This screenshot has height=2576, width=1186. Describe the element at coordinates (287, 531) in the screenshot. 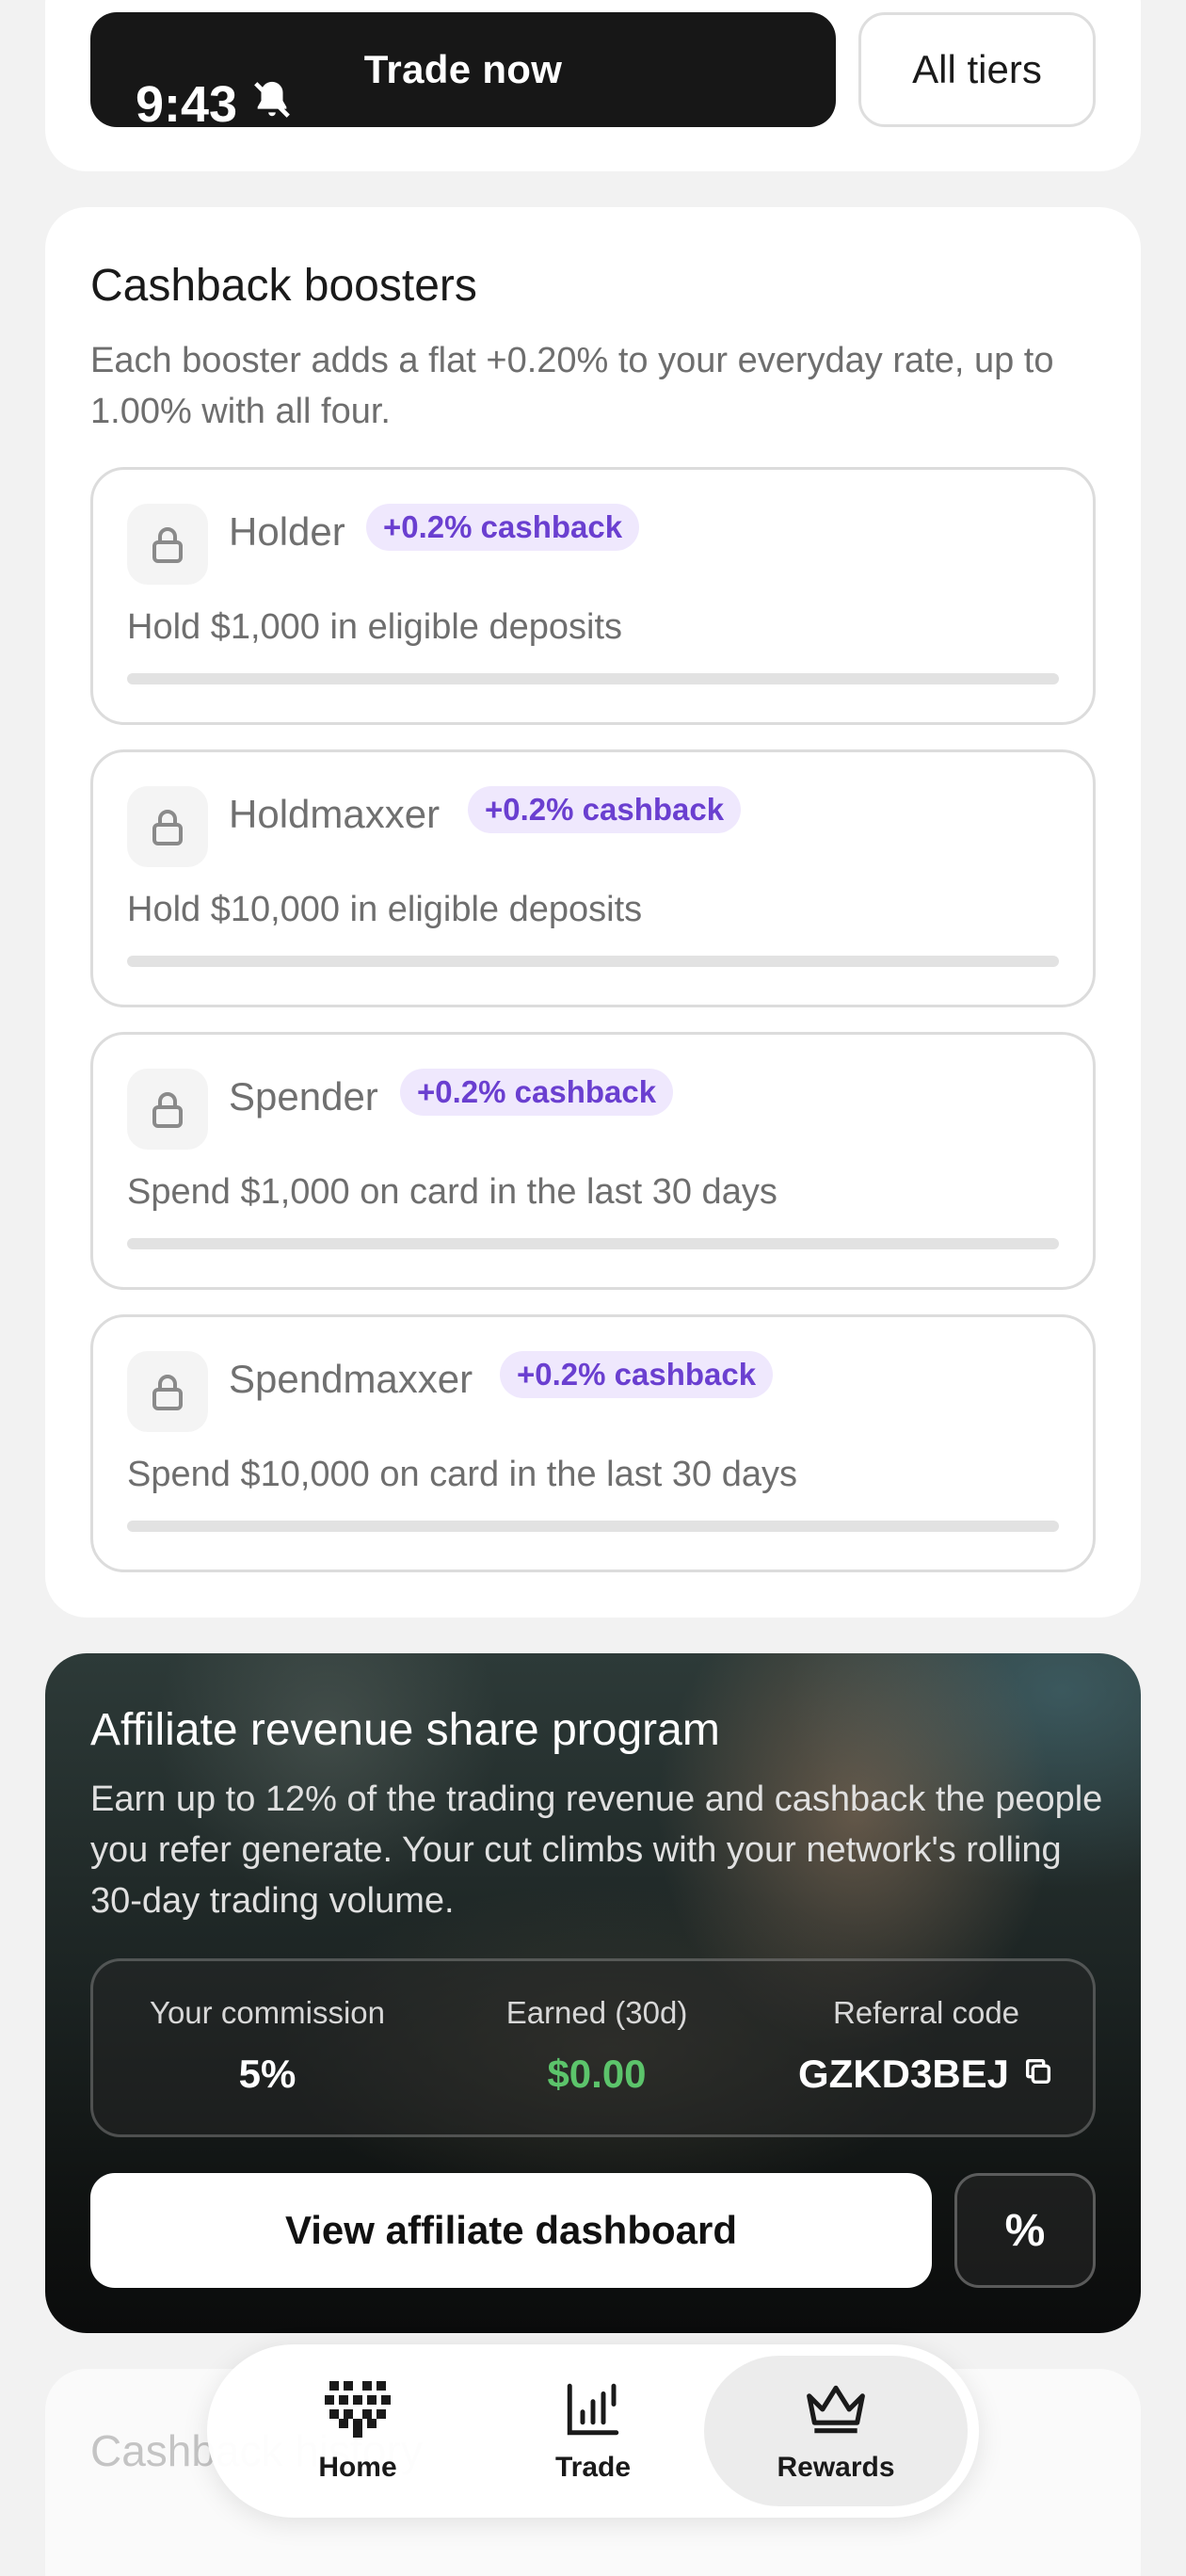

I see `booster-name: Holder` at that location.